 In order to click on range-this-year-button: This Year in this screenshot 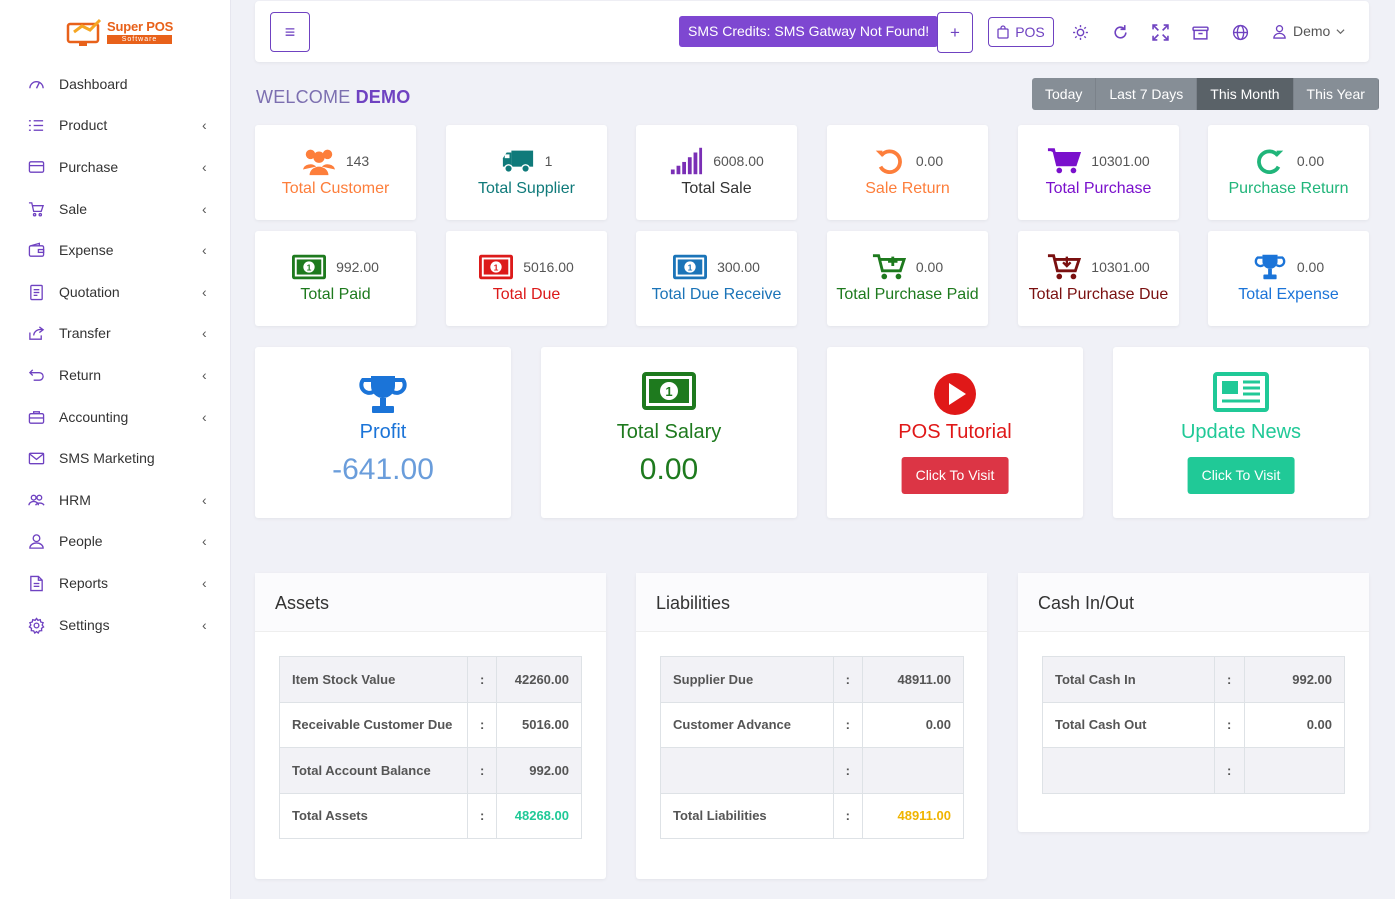, I will do `click(1336, 94)`.